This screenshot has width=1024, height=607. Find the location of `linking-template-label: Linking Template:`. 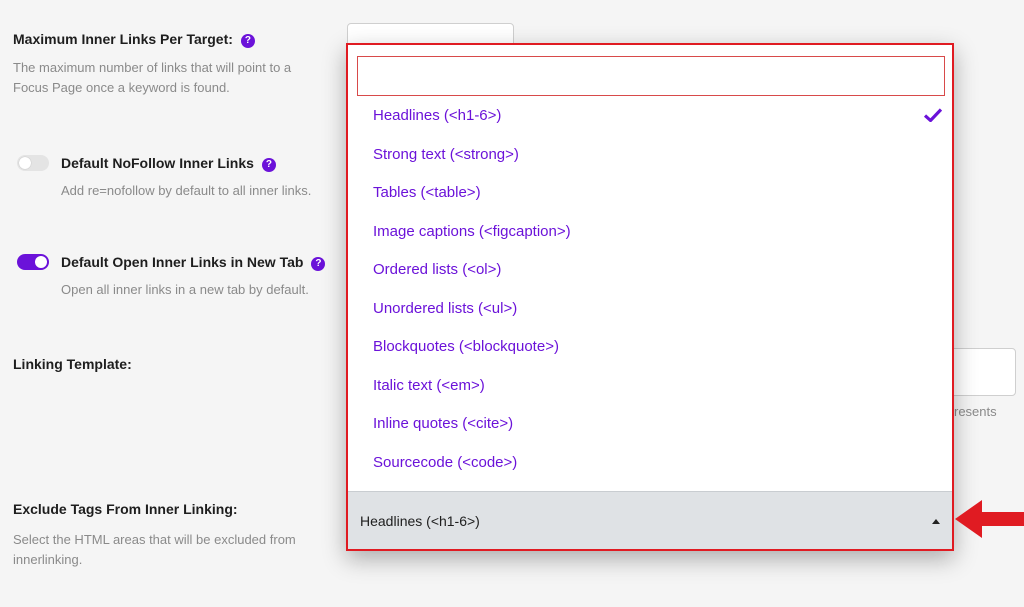

linking-template-label: Linking Template: is located at coordinates (72, 364).